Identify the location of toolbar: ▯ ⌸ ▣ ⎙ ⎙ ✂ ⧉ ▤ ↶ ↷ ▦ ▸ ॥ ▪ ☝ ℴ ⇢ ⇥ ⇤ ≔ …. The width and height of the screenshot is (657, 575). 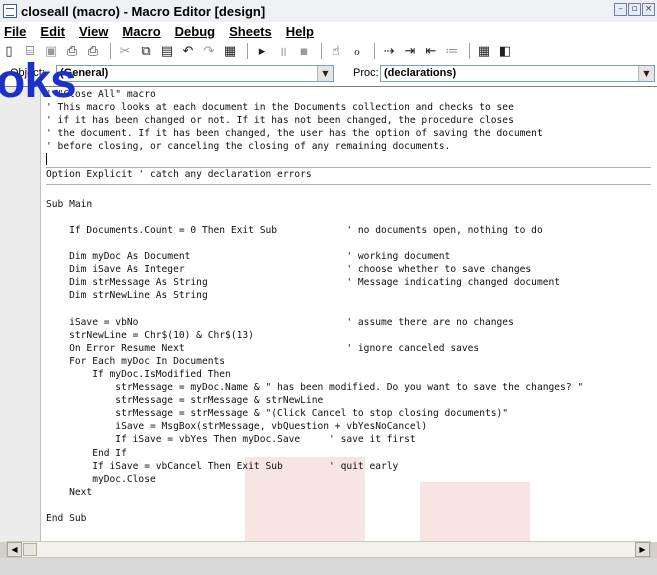
(328, 51).